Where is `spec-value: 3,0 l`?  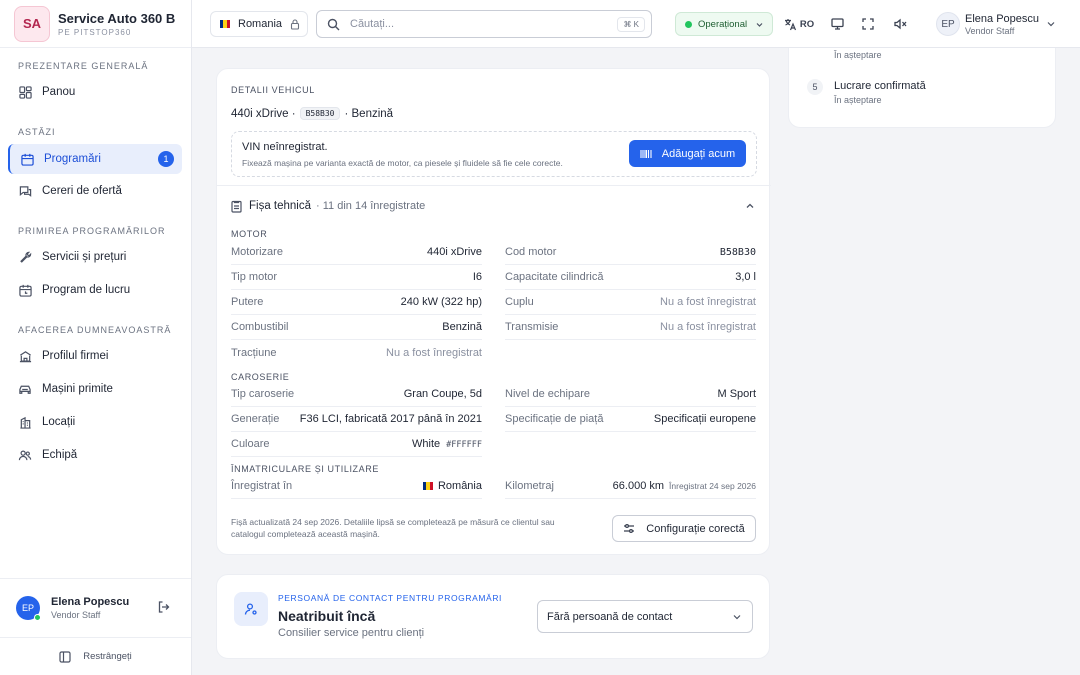 spec-value: 3,0 l is located at coordinates (745, 277).